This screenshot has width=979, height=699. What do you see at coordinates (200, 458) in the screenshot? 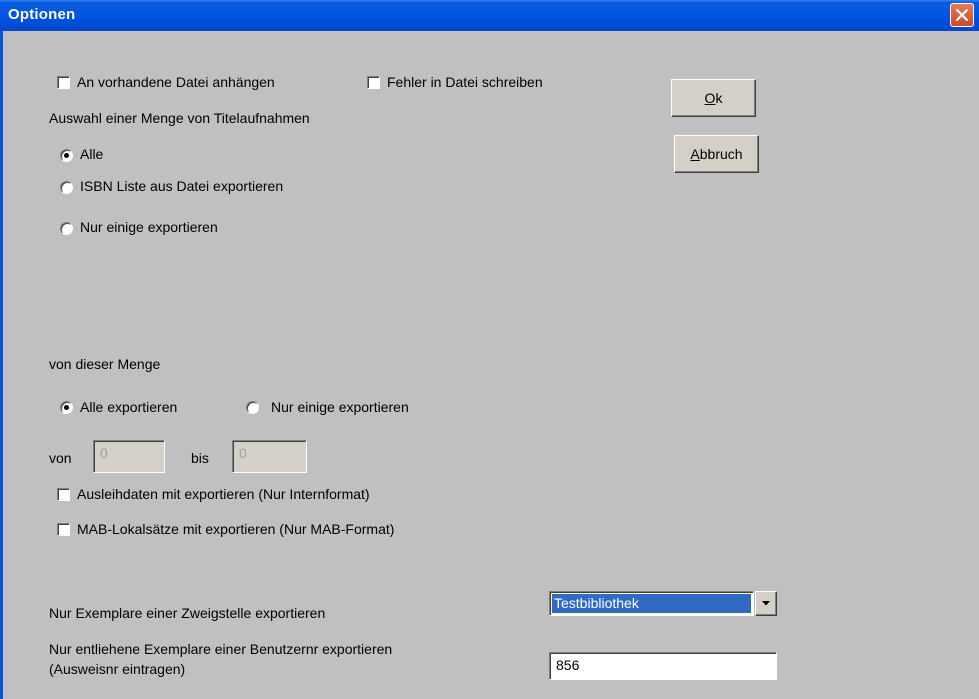
I see `to-label: bis` at bounding box center [200, 458].